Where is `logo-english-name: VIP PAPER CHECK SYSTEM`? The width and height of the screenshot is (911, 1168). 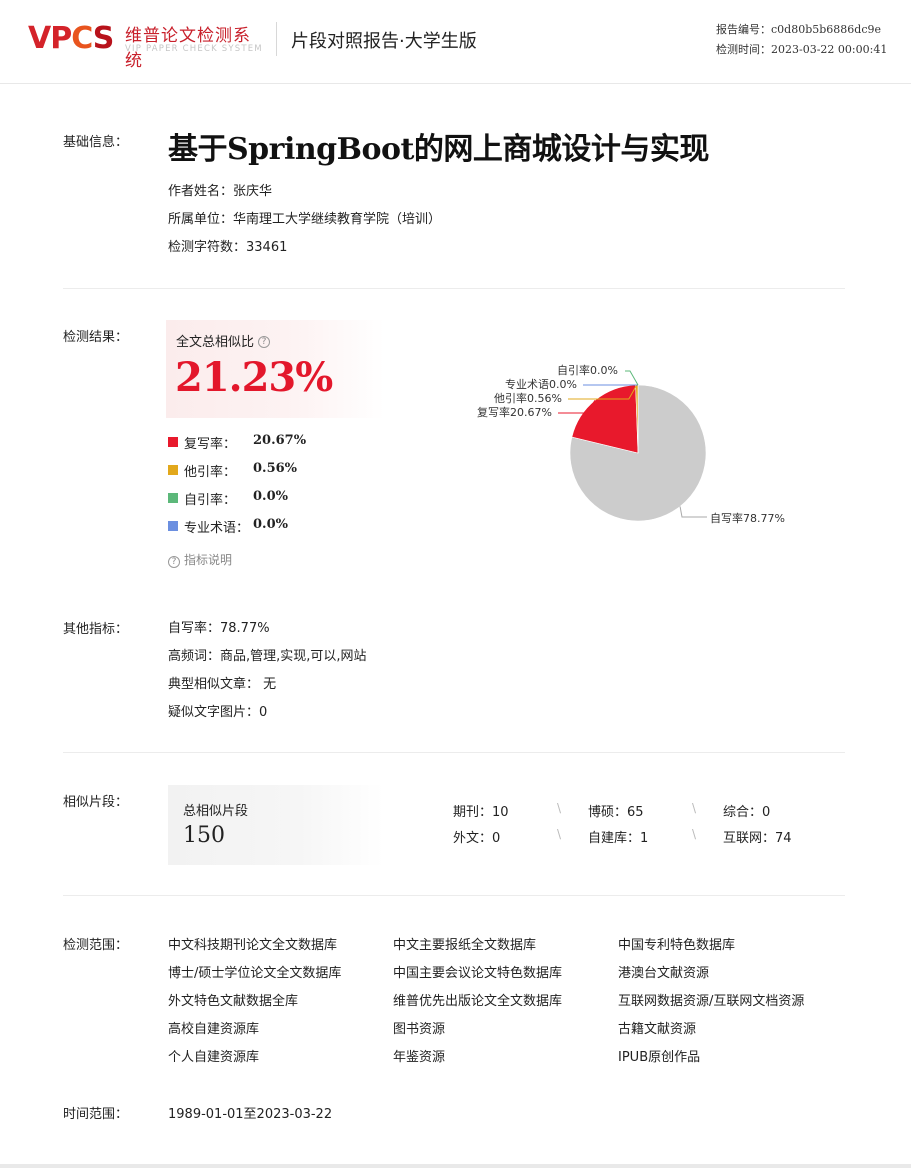 logo-english-name: VIP PAPER CHECK SYSTEM is located at coordinates (194, 49).